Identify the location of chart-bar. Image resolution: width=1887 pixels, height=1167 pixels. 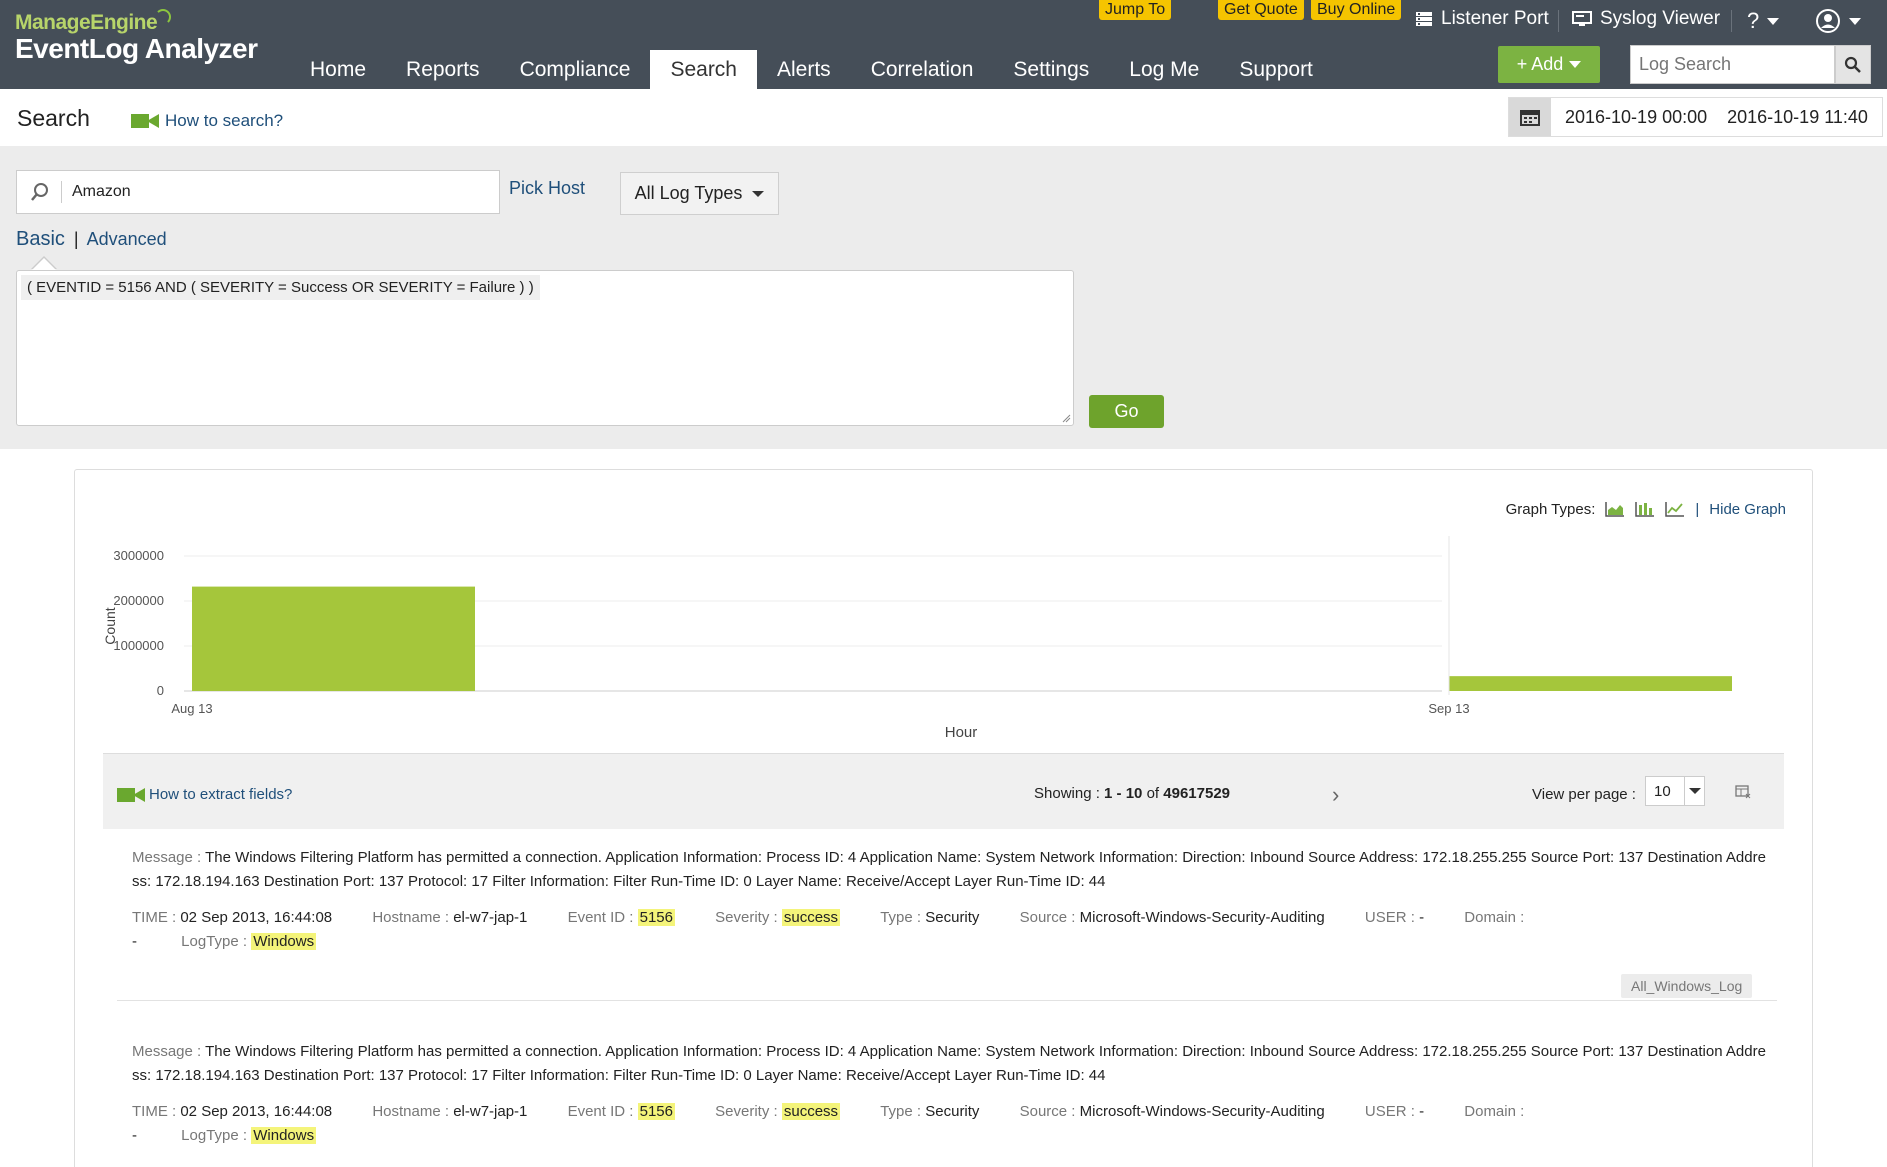
(333, 638).